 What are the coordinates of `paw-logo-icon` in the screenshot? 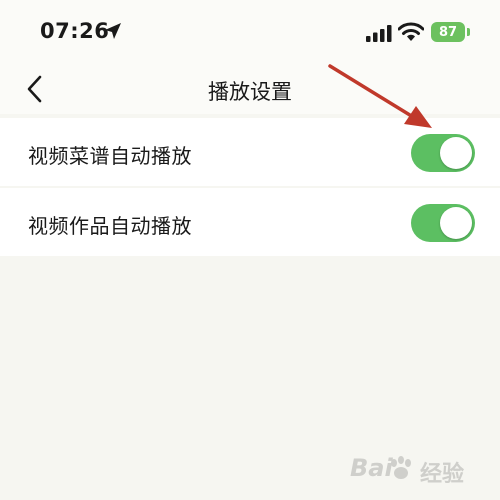 It's located at (401, 467).